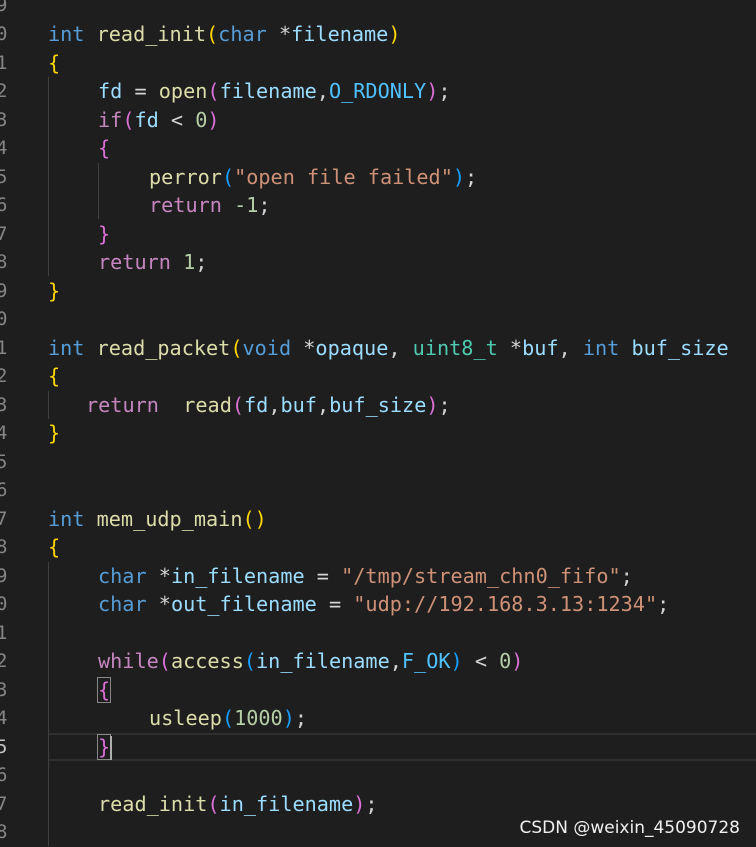  I want to click on punctuation: {, so click(54, 63).